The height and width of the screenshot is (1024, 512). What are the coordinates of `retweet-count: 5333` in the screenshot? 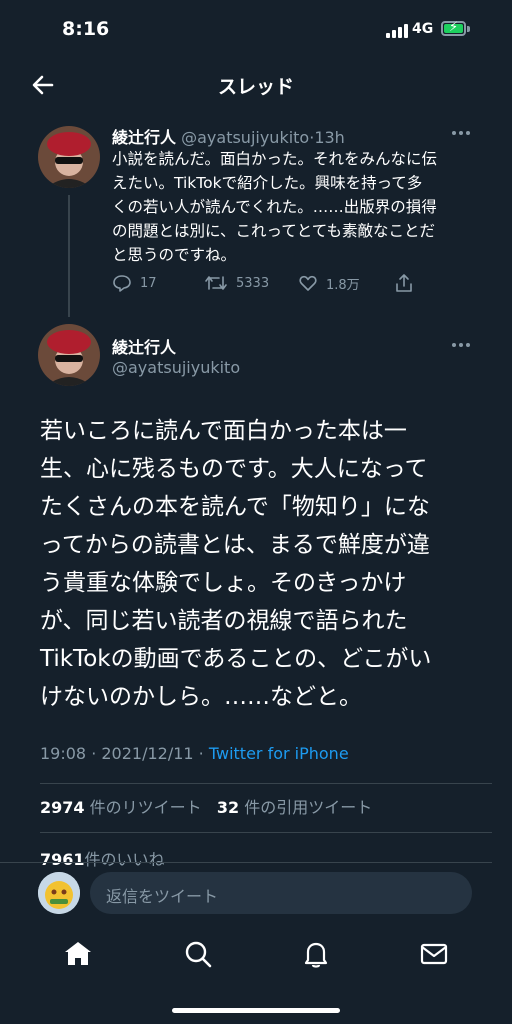 It's located at (253, 283).